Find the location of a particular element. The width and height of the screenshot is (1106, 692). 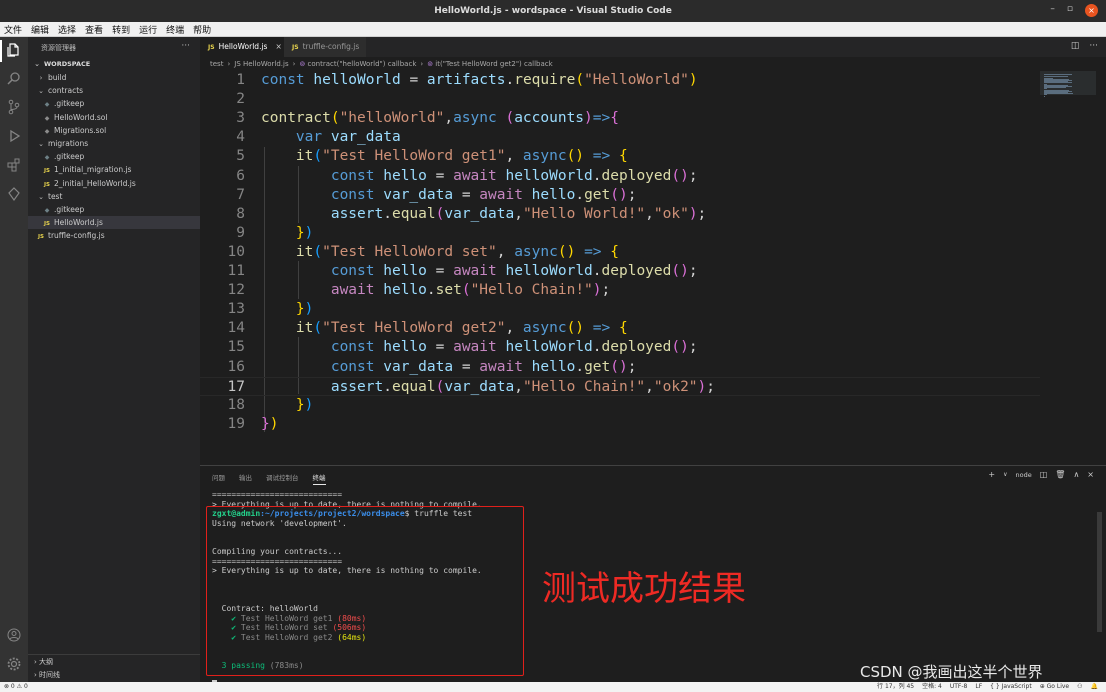

breadcrumb-item: JS HelloWorld.js is located at coordinates (261, 64).